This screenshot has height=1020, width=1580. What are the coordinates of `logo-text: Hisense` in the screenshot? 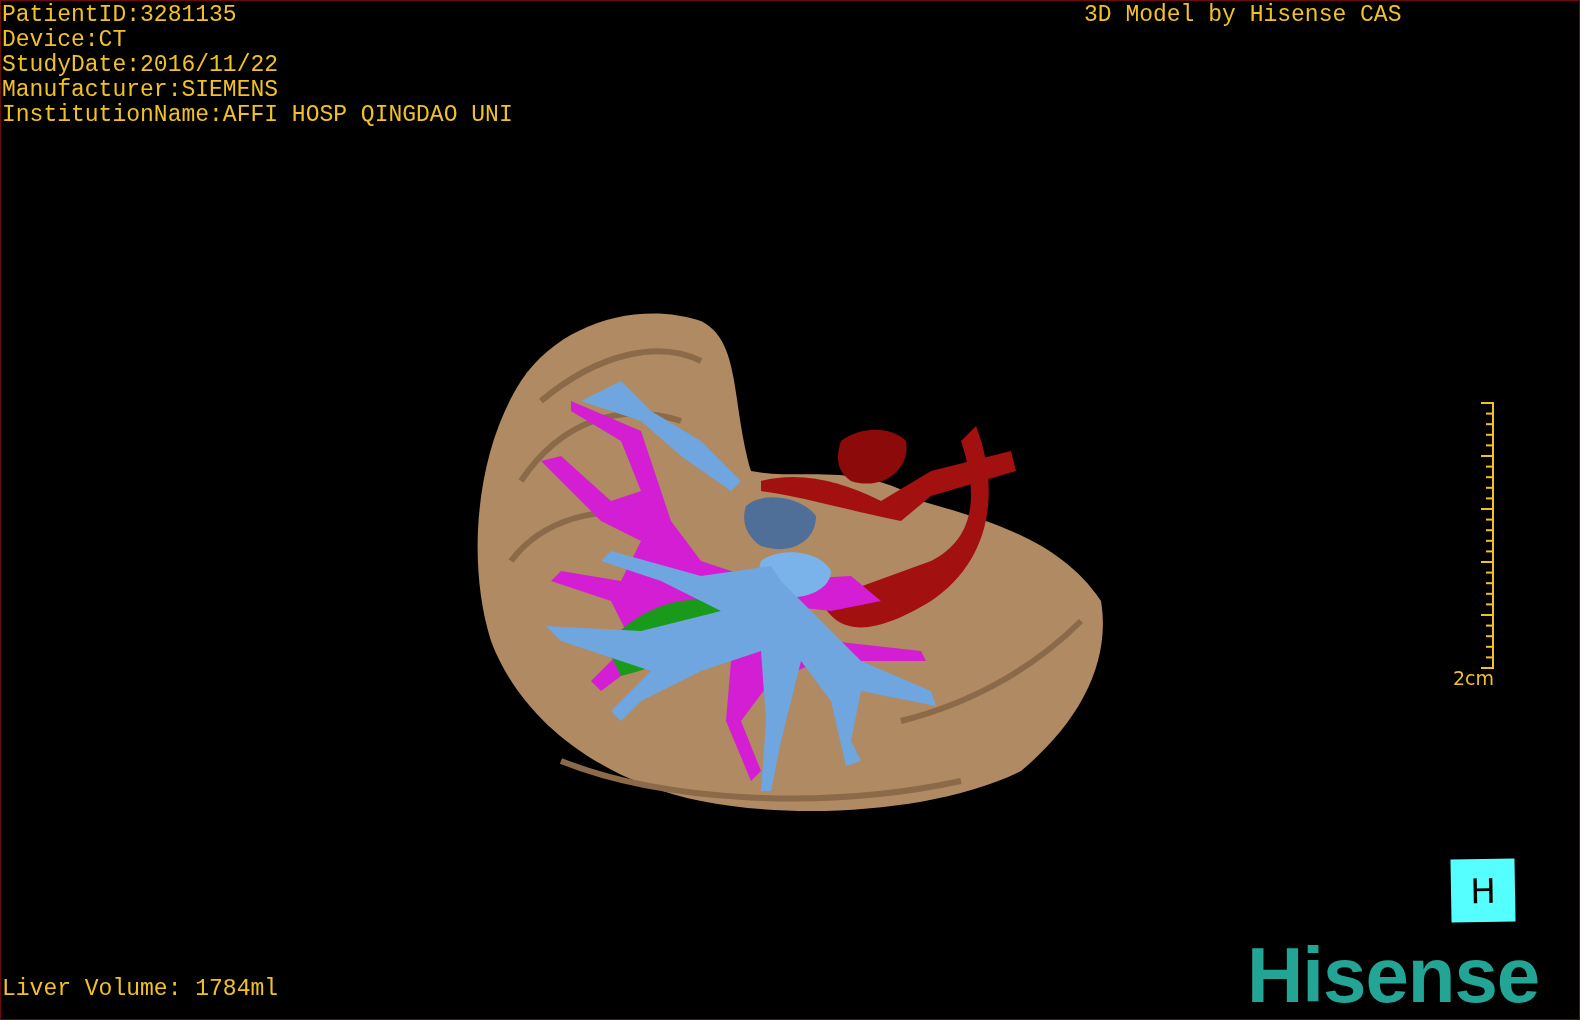 It's located at (1393, 975).